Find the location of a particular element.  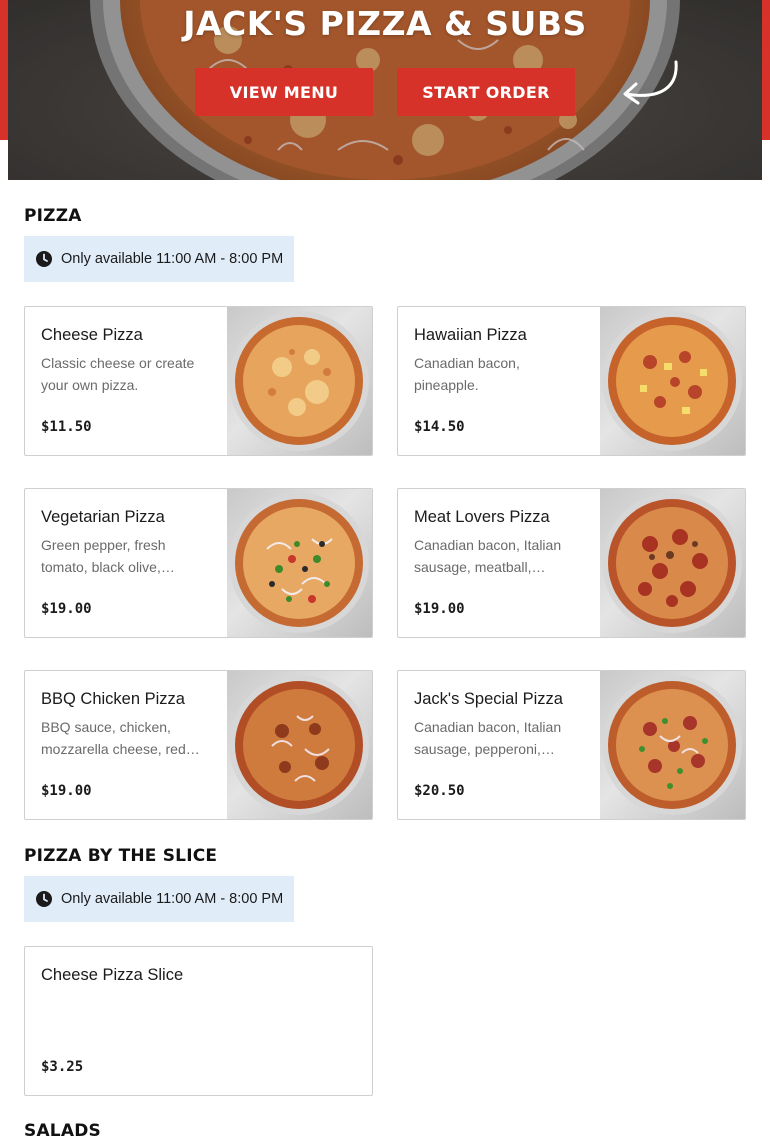

curved-arrow-icon is located at coordinates (650, 82).